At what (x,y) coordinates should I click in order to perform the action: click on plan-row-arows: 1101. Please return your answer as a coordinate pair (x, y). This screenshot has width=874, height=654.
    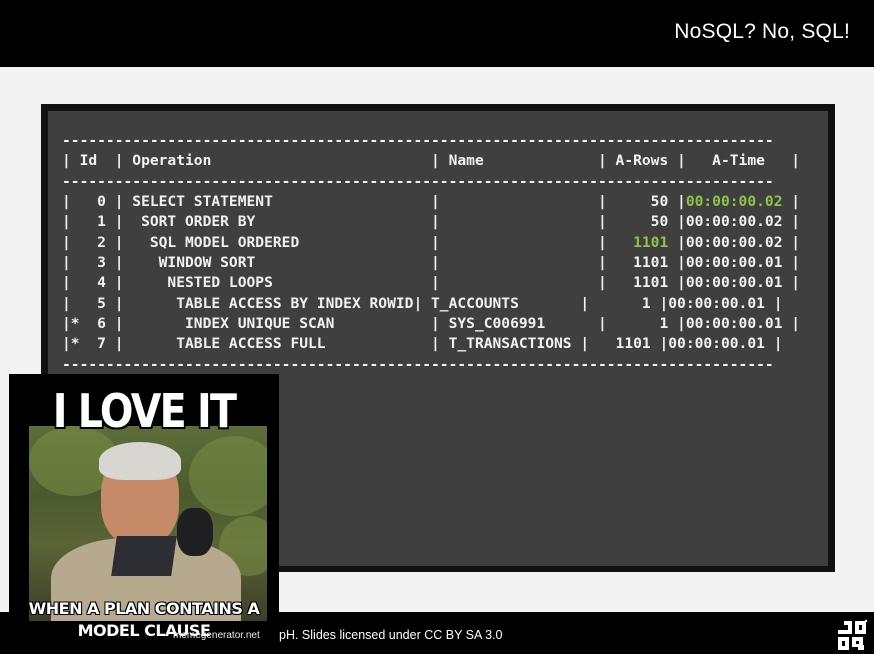
    Looking at the image, I should click on (651, 242).